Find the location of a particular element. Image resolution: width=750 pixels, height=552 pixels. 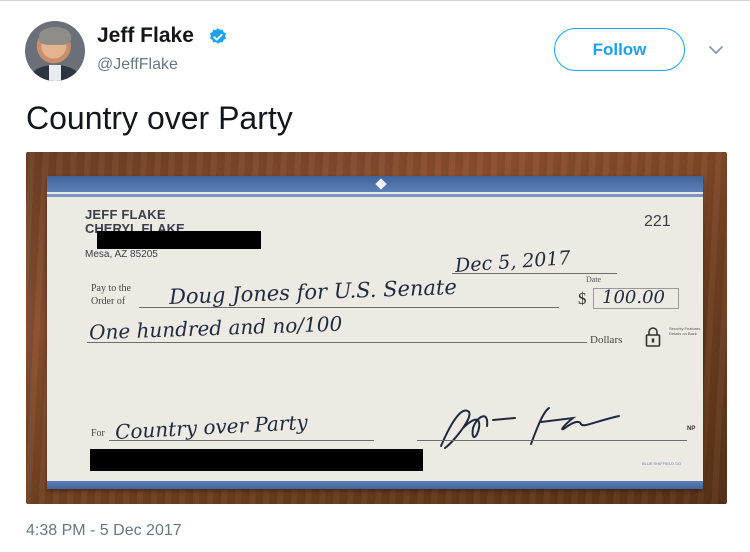

top-border is located at coordinates (375, 0).